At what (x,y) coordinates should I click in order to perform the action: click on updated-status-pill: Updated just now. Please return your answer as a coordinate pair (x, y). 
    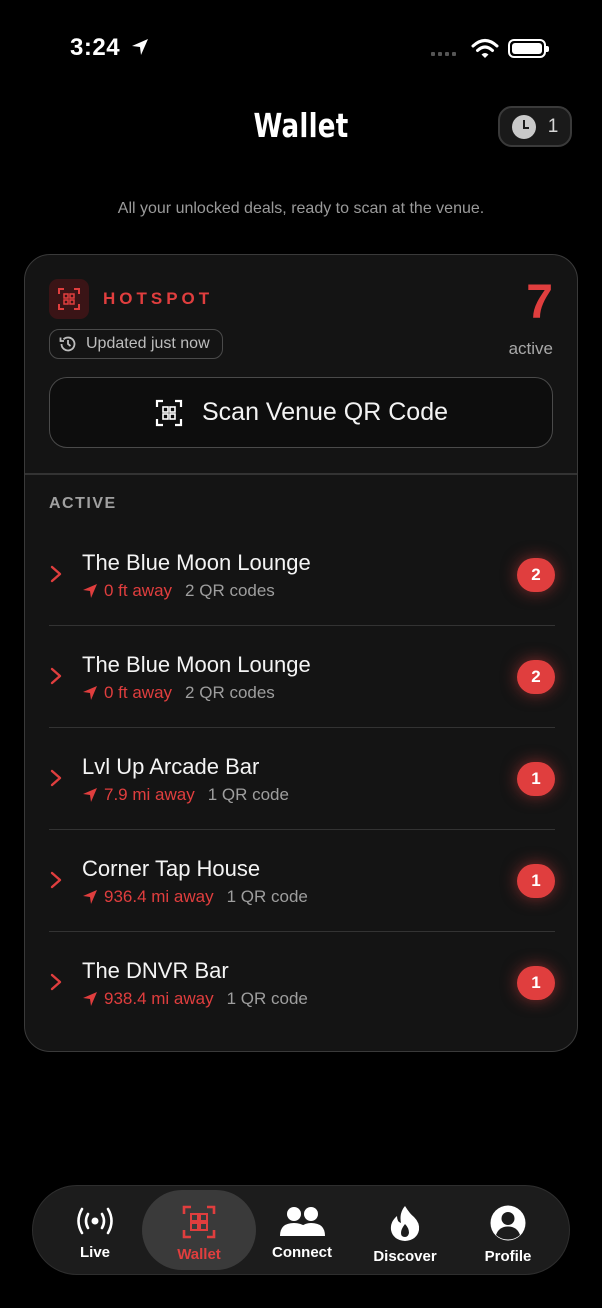
    Looking at the image, I should click on (136, 344).